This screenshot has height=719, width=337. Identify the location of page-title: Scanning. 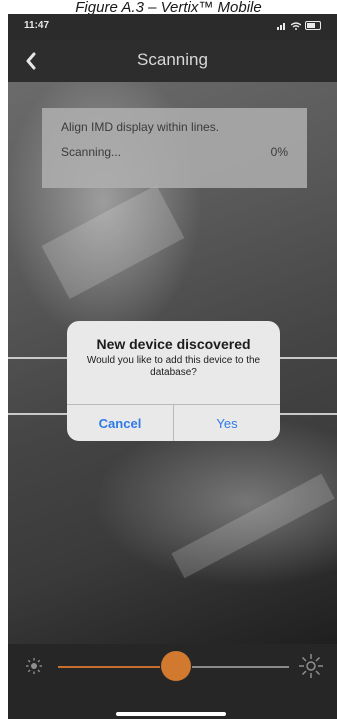
(172, 59).